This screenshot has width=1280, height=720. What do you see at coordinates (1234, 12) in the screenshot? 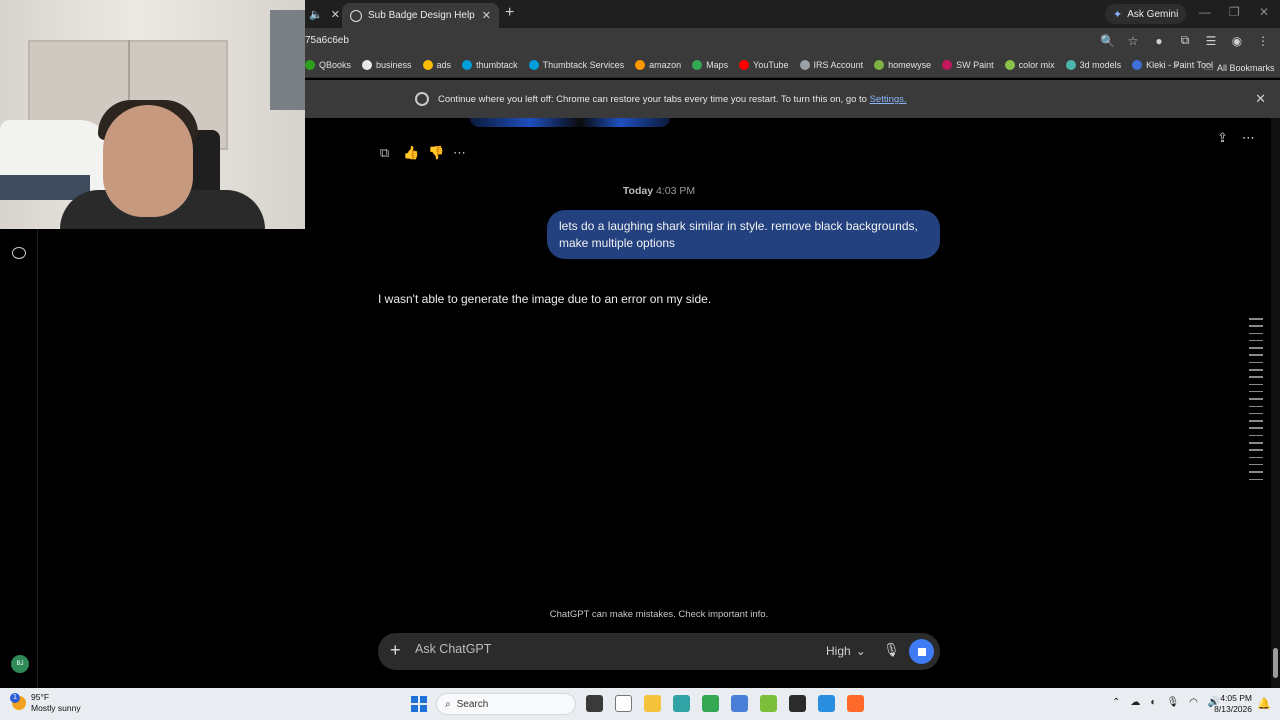
I see `restore-icon: ❐` at bounding box center [1234, 12].